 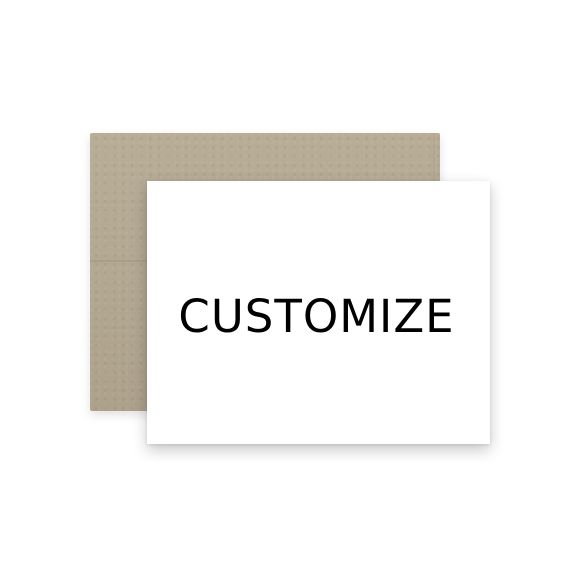 What do you see at coordinates (316, 316) in the screenshot?
I see `card-text: CUSTOMIZE` at bounding box center [316, 316].